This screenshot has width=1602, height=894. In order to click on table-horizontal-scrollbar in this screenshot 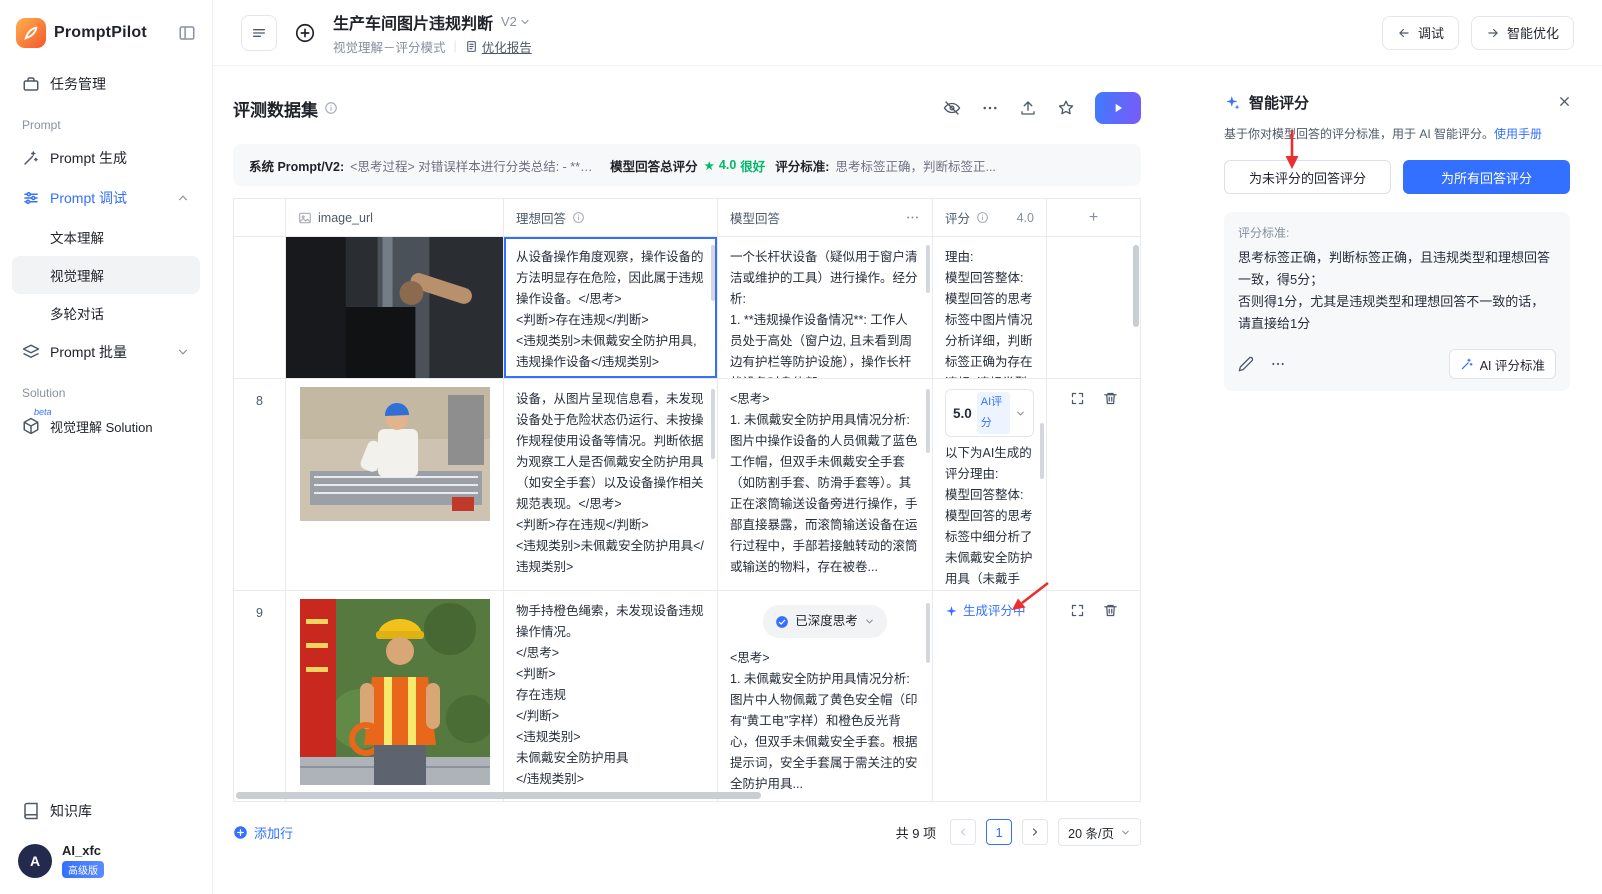, I will do `click(499, 795)`.